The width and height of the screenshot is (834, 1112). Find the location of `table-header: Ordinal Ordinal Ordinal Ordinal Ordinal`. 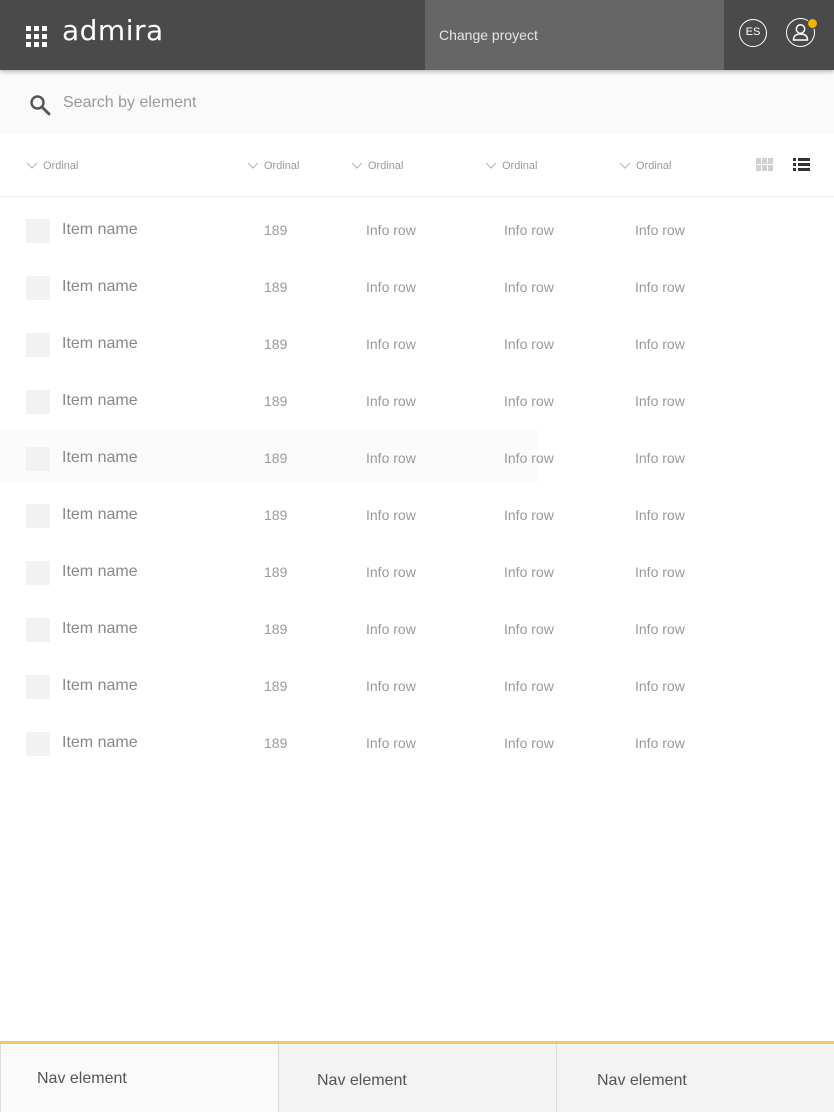

table-header: Ordinal Ordinal Ordinal Ordinal Ordinal is located at coordinates (417, 165).